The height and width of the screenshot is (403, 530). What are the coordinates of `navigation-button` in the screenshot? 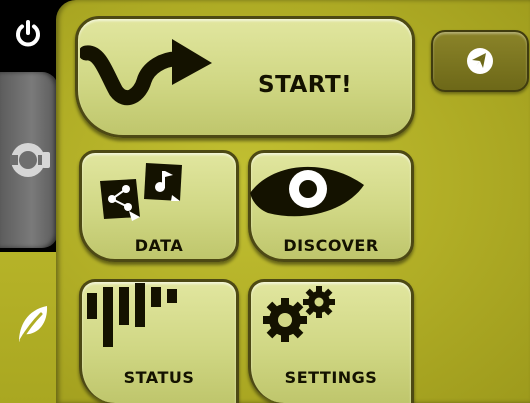 It's located at (480, 61).